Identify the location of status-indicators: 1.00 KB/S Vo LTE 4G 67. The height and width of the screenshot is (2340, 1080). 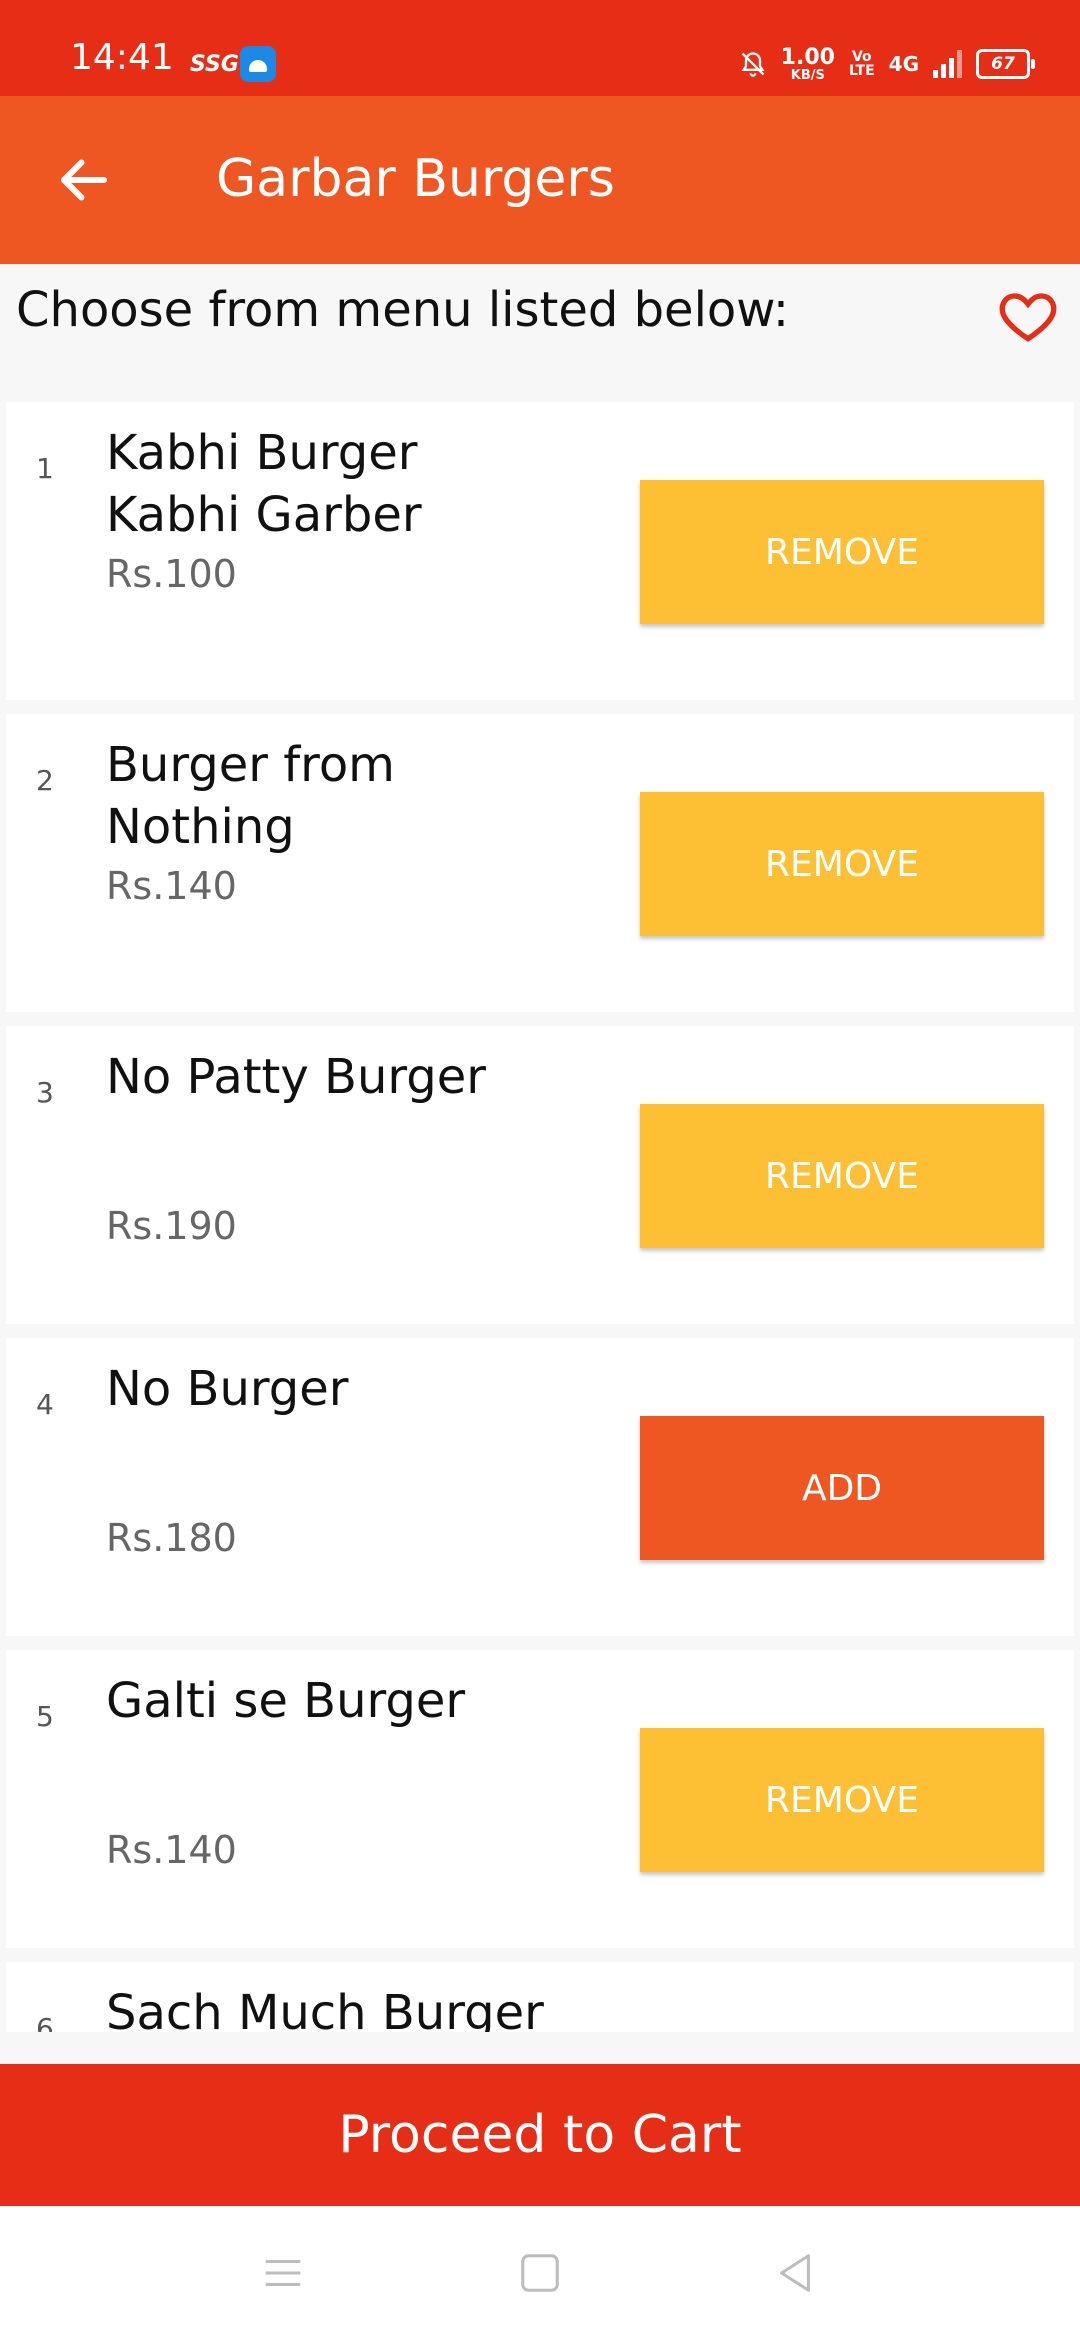
(887, 64).